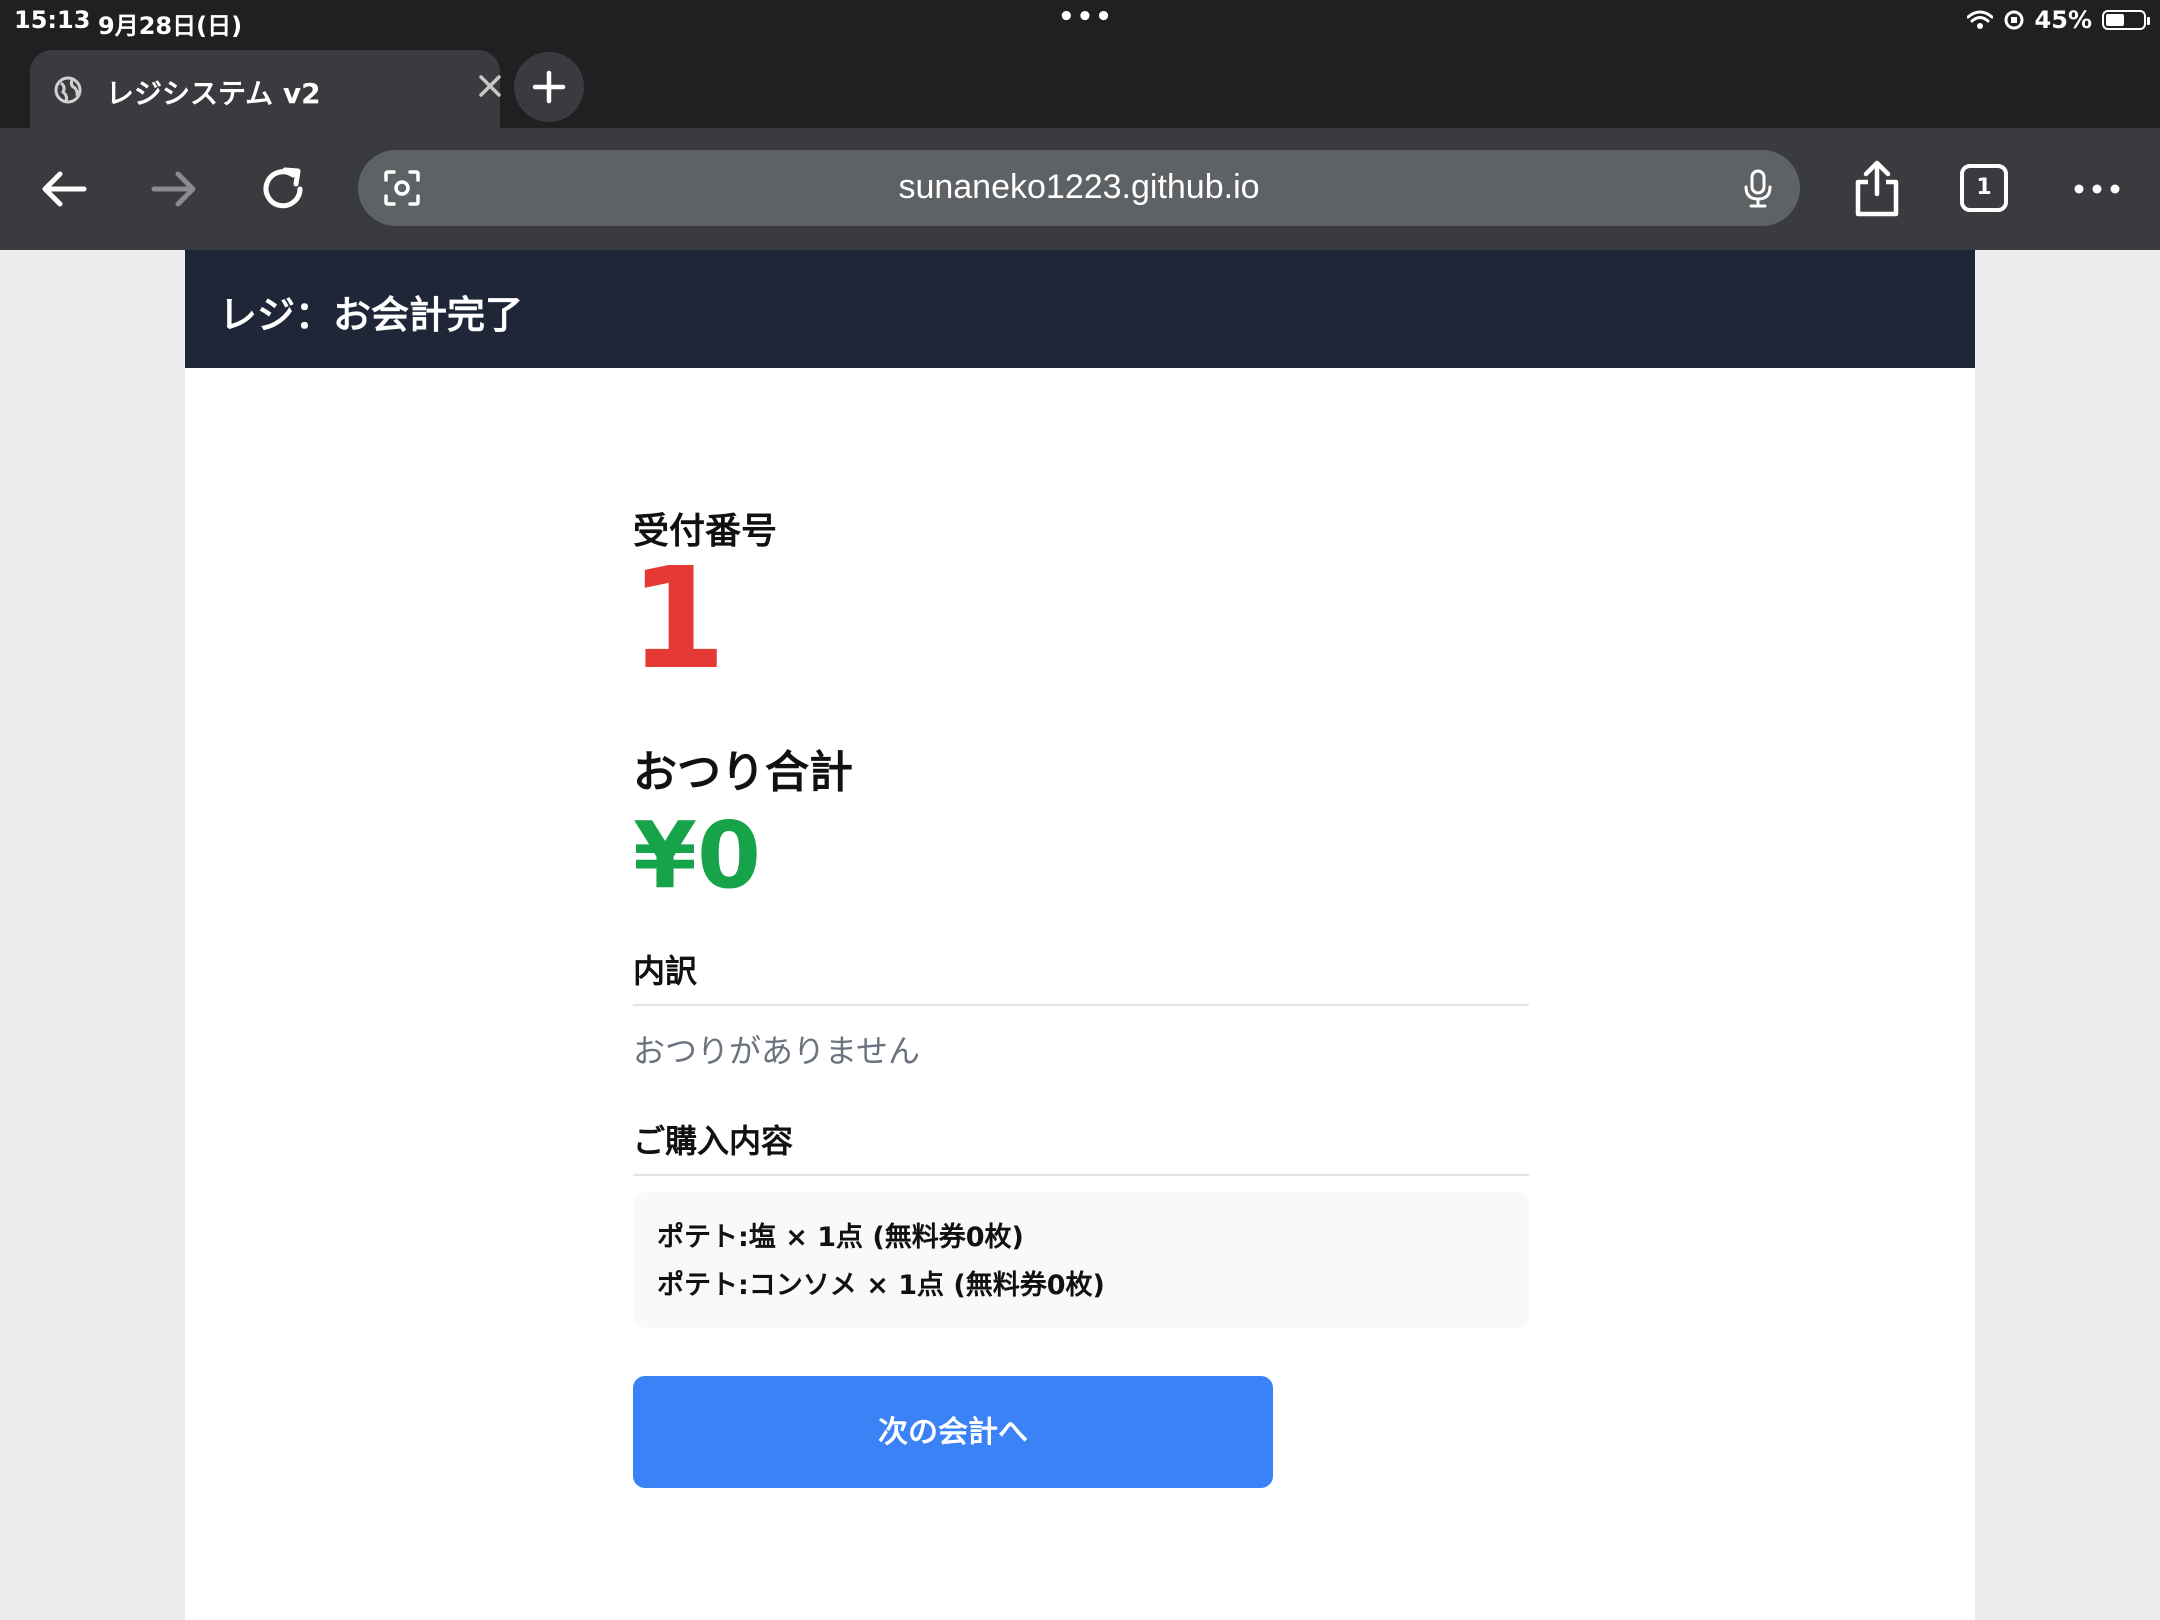 This screenshot has height=1620, width=2160. Describe the element at coordinates (1979, 19) in the screenshot. I see `wifi-icon` at that location.